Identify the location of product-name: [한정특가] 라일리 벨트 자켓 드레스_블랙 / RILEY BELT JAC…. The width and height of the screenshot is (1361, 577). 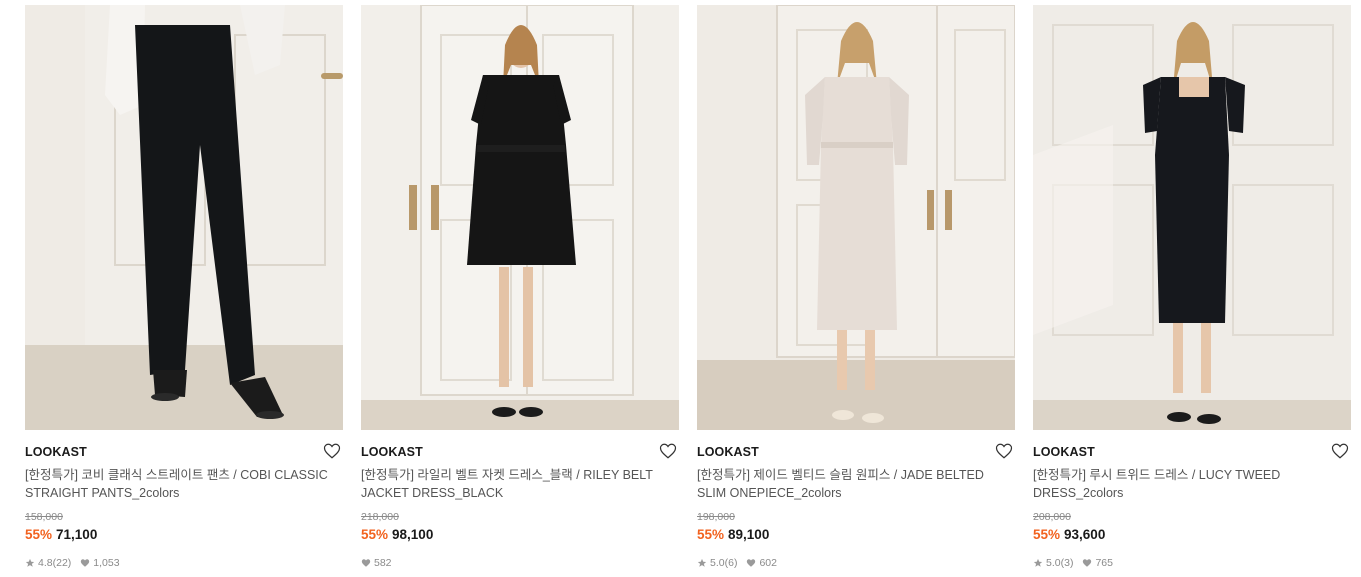
(520, 484).